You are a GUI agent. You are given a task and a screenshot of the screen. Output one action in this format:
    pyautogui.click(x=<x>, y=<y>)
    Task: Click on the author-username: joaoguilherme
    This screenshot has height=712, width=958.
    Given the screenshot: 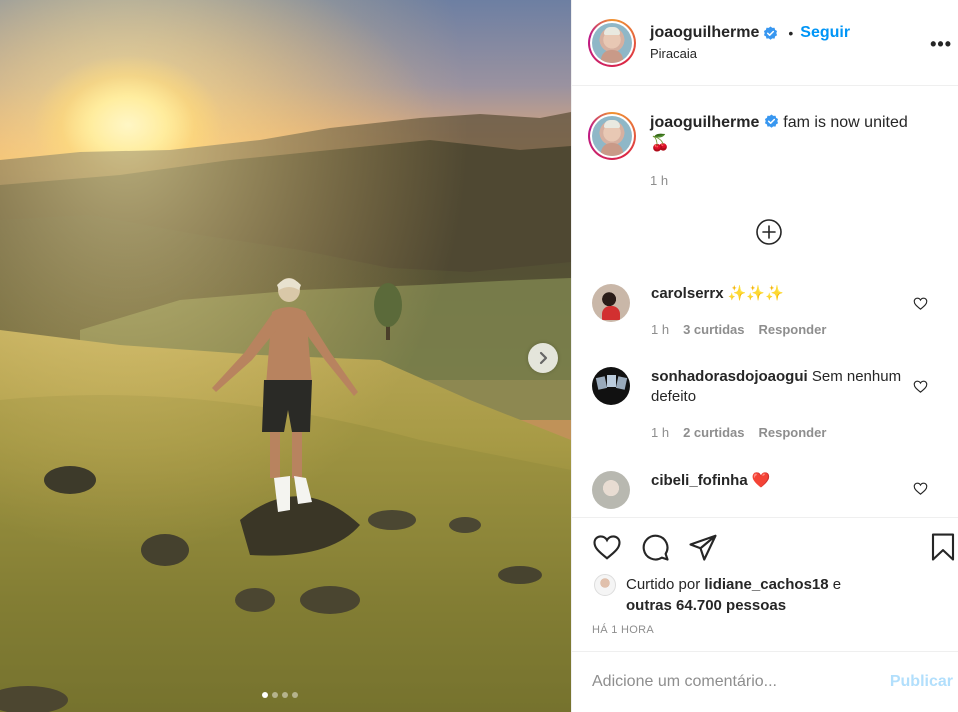 What is the action you would take?
    pyautogui.click(x=704, y=33)
    